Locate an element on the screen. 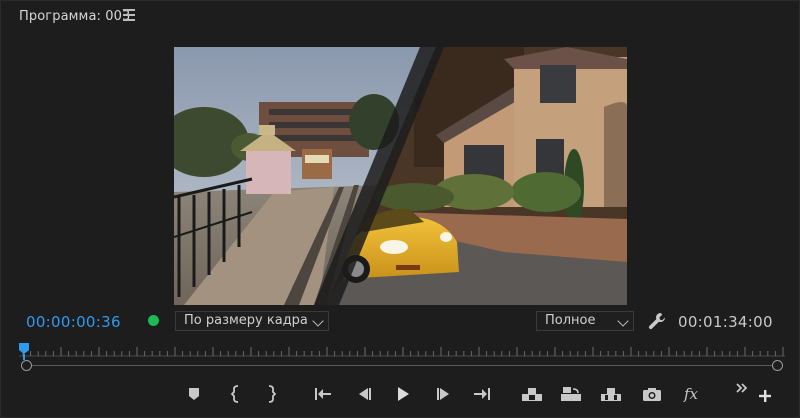 The height and width of the screenshot is (418, 800). zoom-scrollbar-track is located at coordinates (403, 365).